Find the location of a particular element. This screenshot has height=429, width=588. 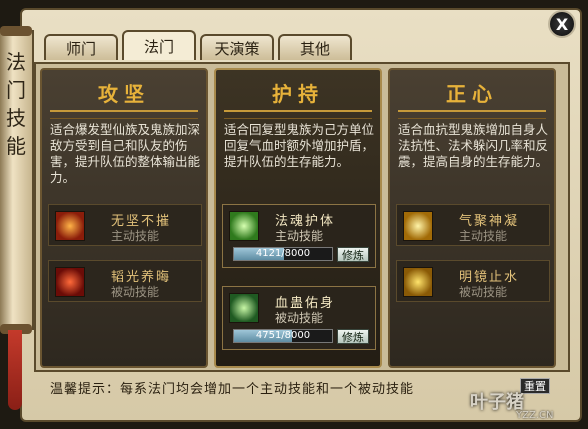

skill-mingjingzhishui: 明镜止水 被动技能 is located at coordinates (473, 281).